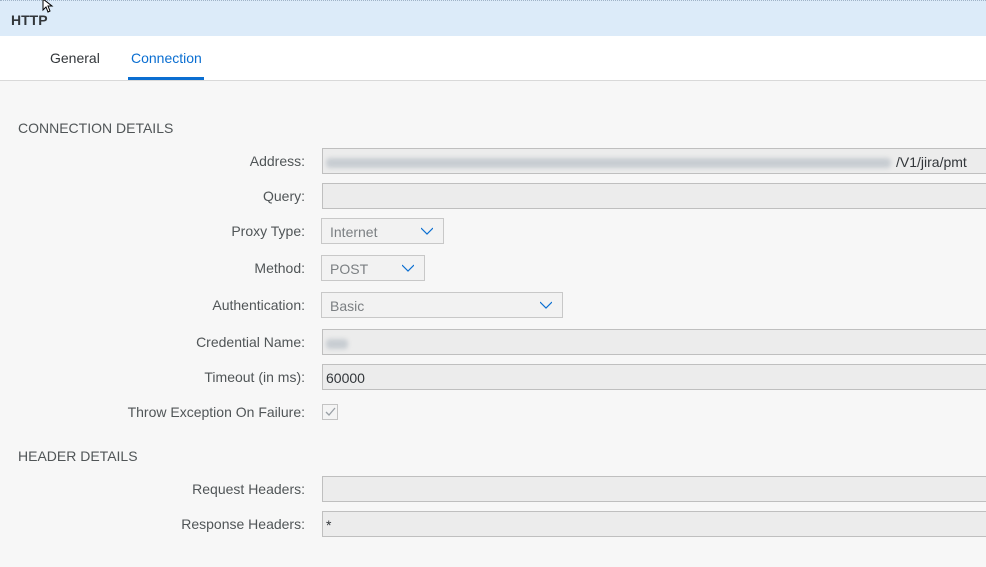  Describe the element at coordinates (442, 305) in the screenshot. I see `authentication-select: Basic` at that location.